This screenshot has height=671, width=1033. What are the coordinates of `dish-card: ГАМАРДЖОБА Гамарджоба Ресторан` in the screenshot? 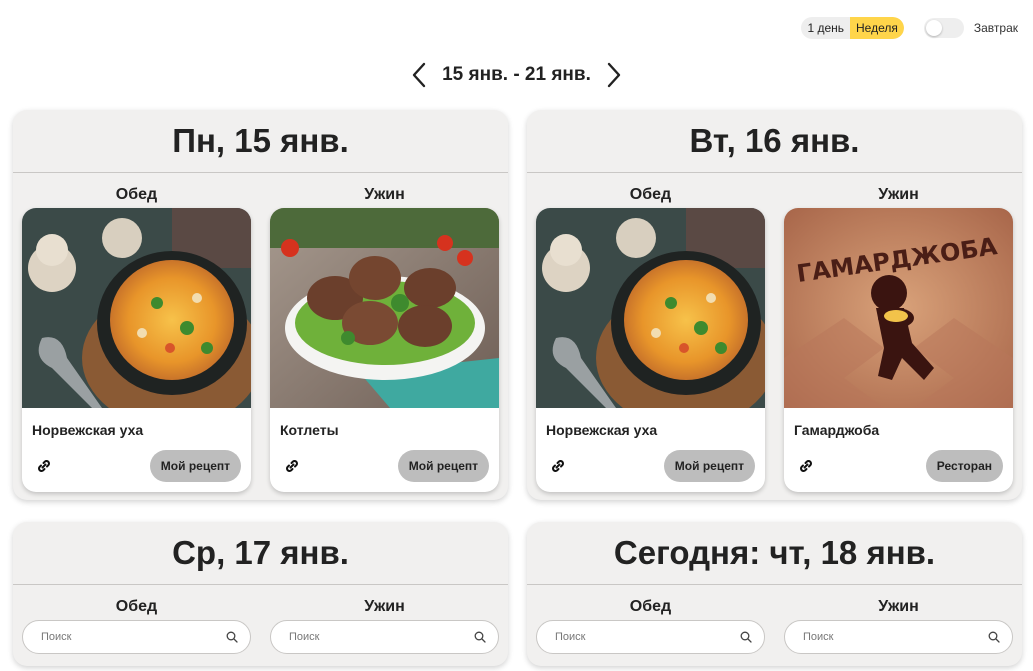 It's located at (898, 350).